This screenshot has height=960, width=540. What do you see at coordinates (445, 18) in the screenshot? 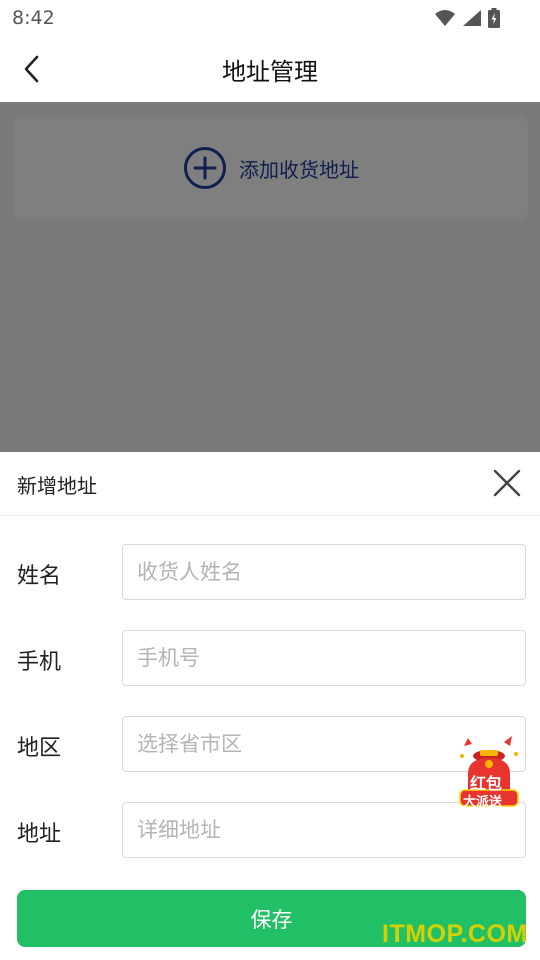
I see `wifi-icon` at bounding box center [445, 18].